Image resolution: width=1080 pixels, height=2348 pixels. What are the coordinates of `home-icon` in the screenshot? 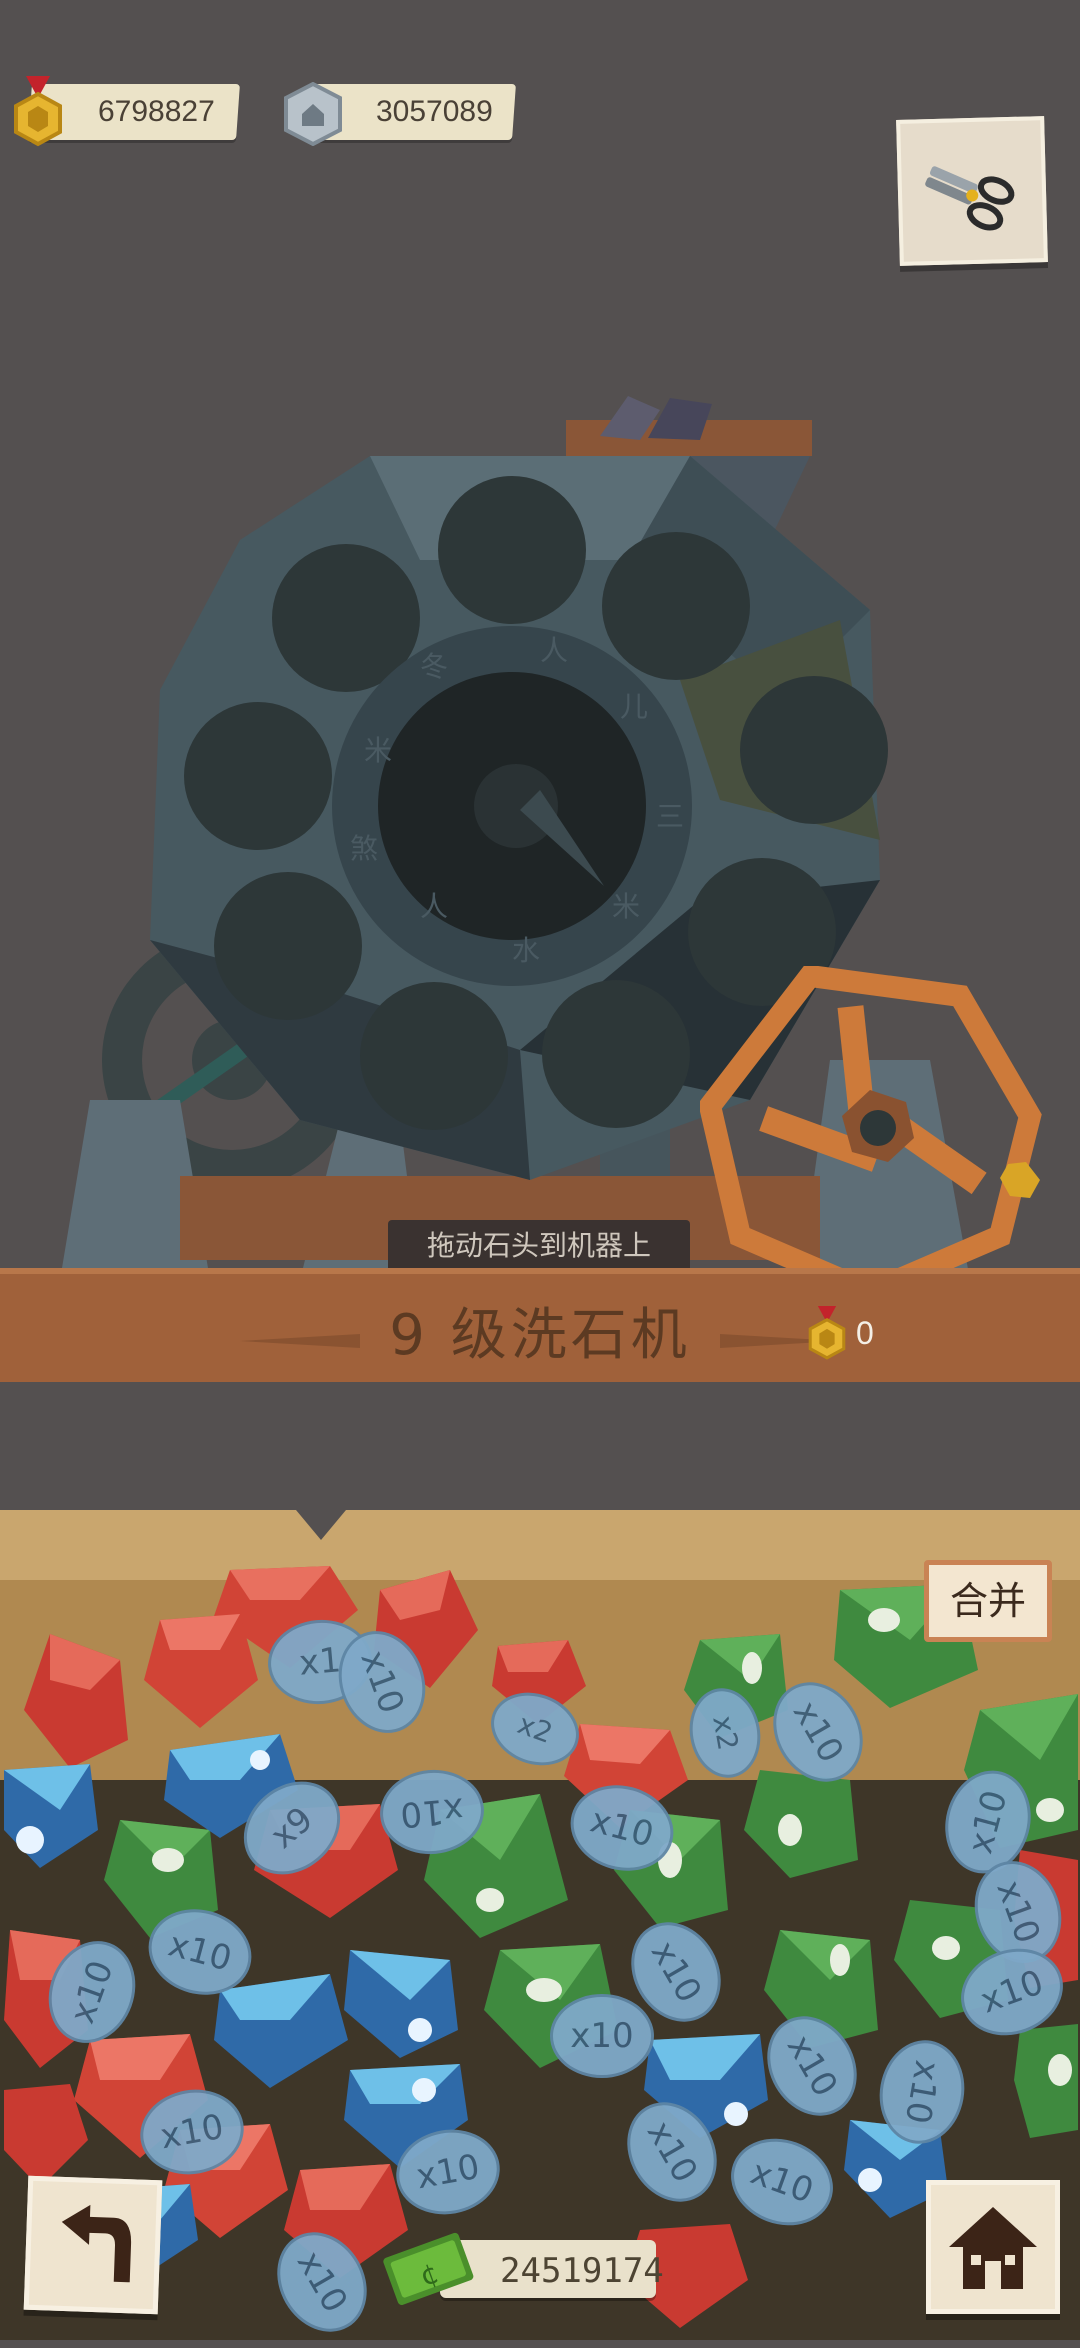 It's located at (993, 2248).